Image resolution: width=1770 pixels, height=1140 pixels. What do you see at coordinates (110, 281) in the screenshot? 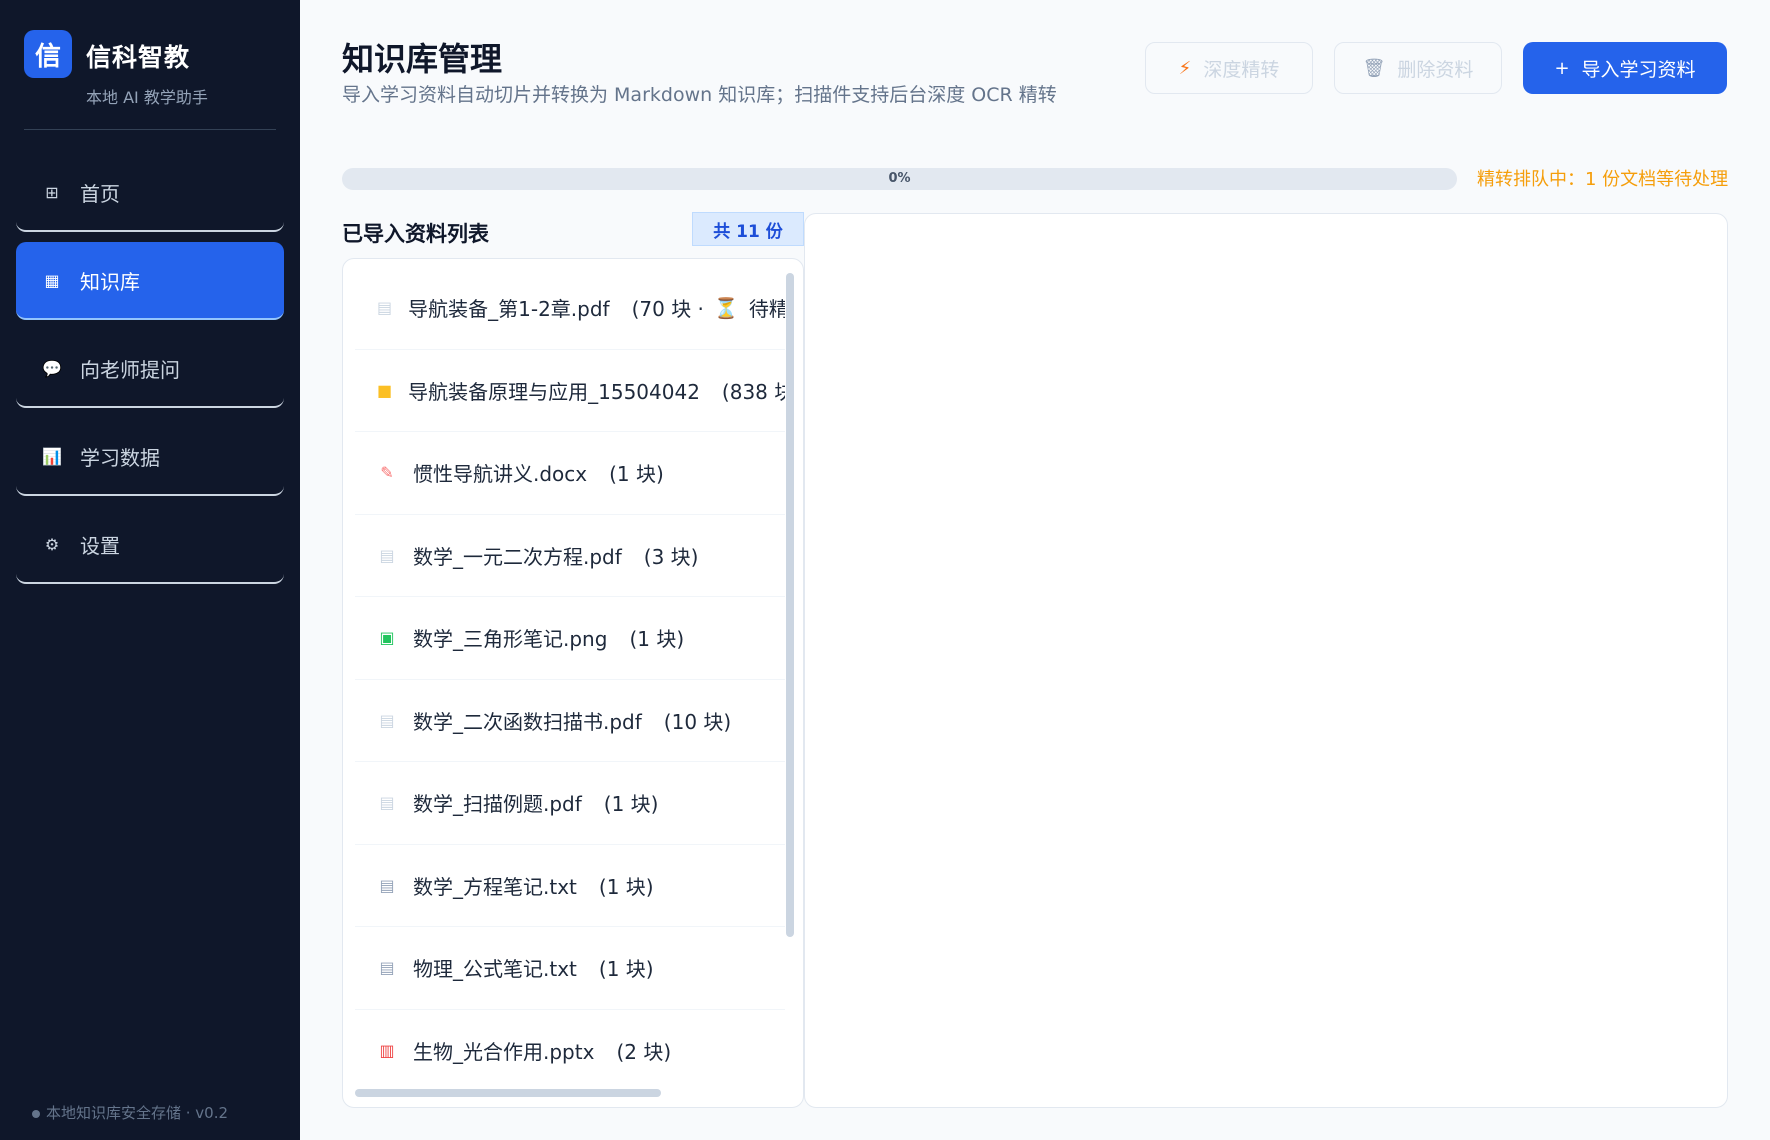
I see `sidebar-item-label: 知识库` at bounding box center [110, 281].